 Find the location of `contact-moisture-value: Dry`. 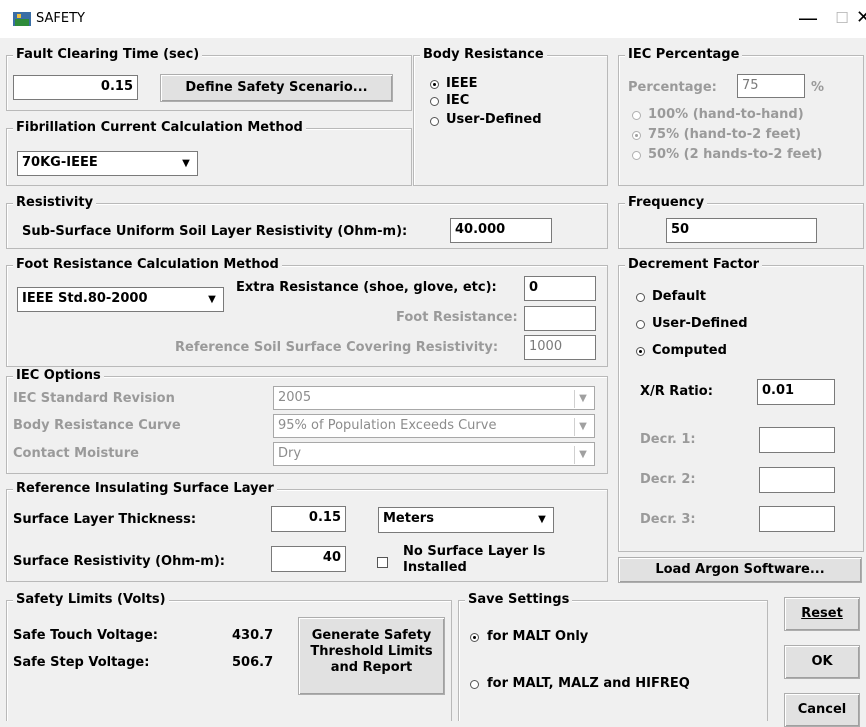

contact-moisture-value: Dry is located at coordinates (290, 453).